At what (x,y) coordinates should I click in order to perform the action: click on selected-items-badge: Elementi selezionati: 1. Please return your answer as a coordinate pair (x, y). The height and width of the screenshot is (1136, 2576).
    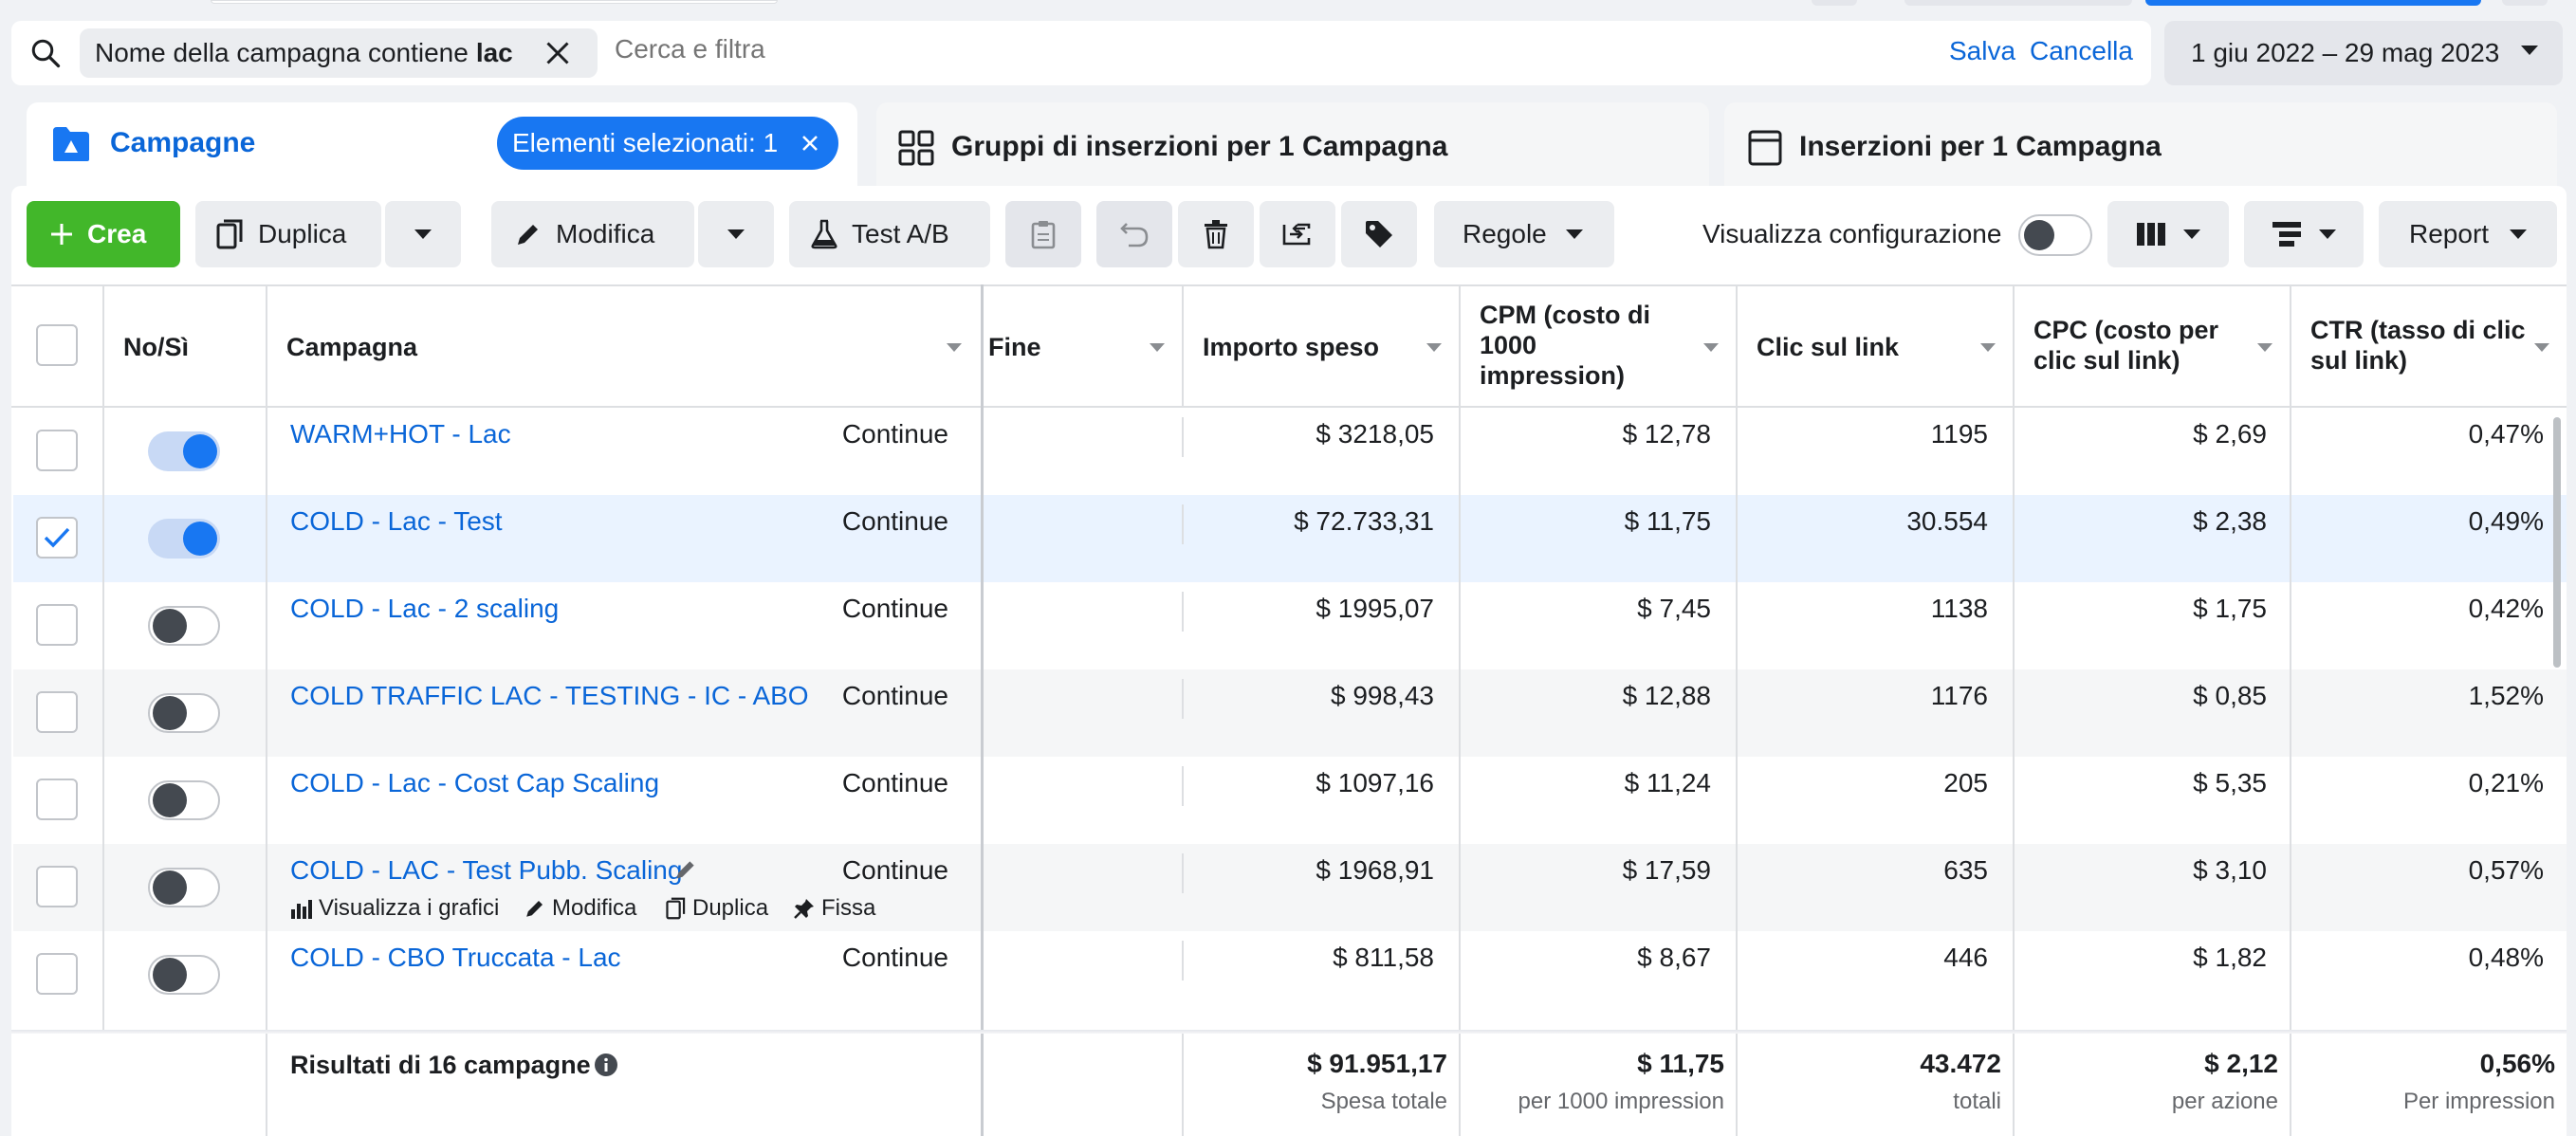
    Looking at the image, I should click on (667, 143).